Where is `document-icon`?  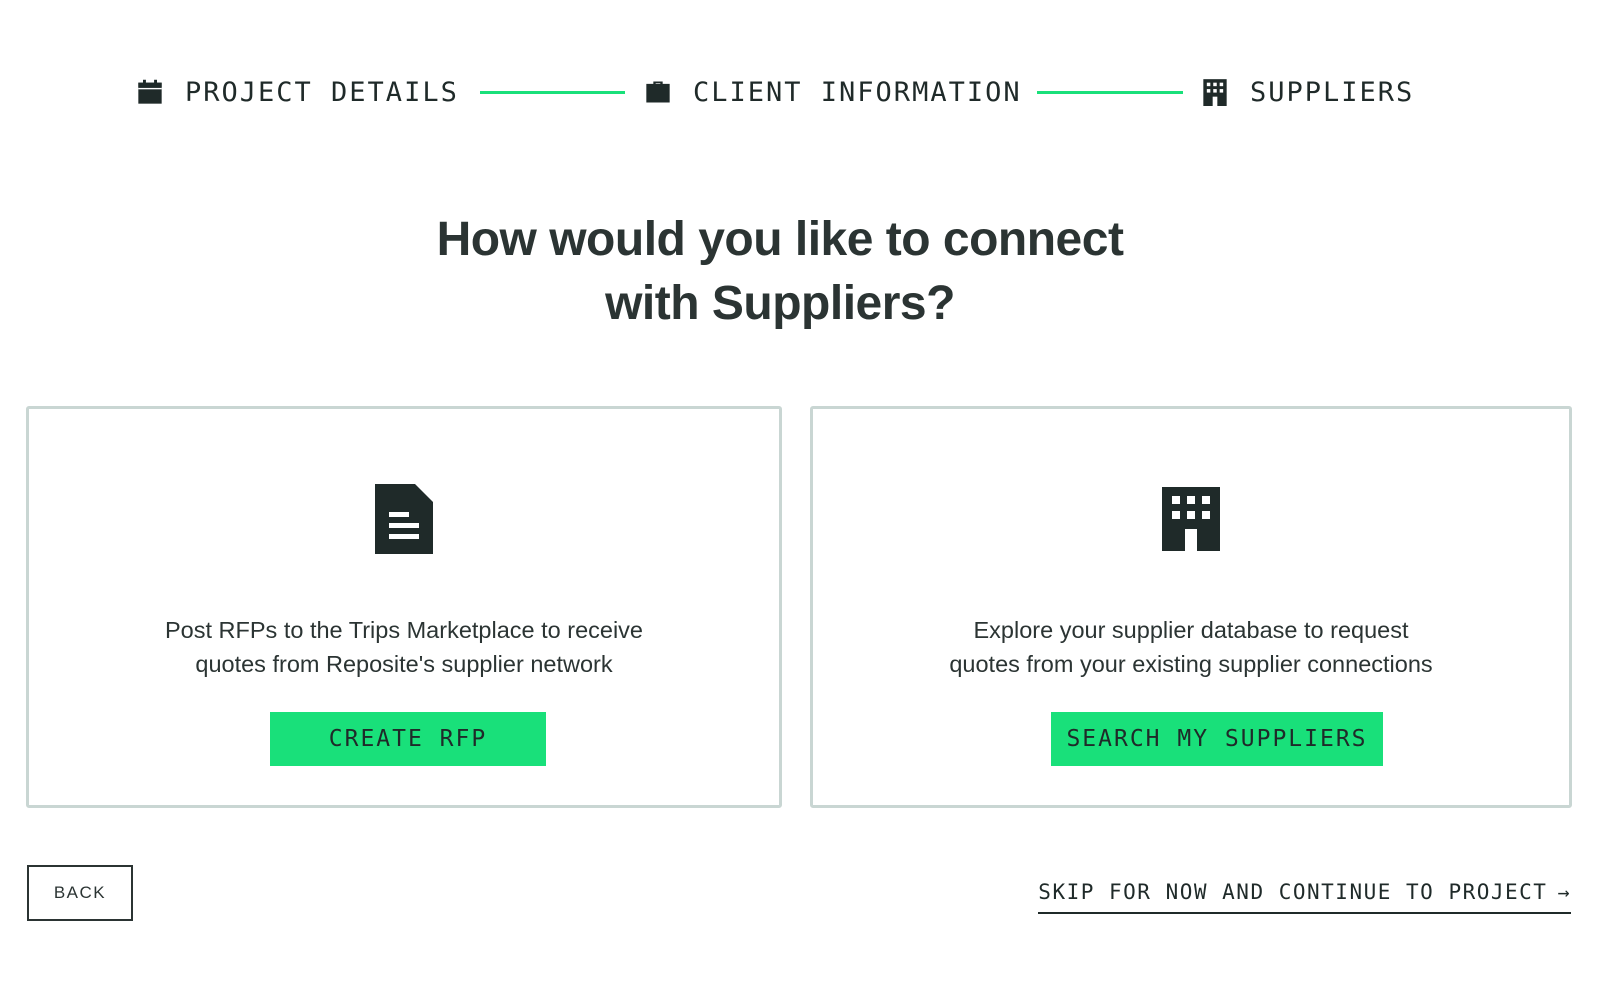
document-icon is located at coordinates (404, 519).